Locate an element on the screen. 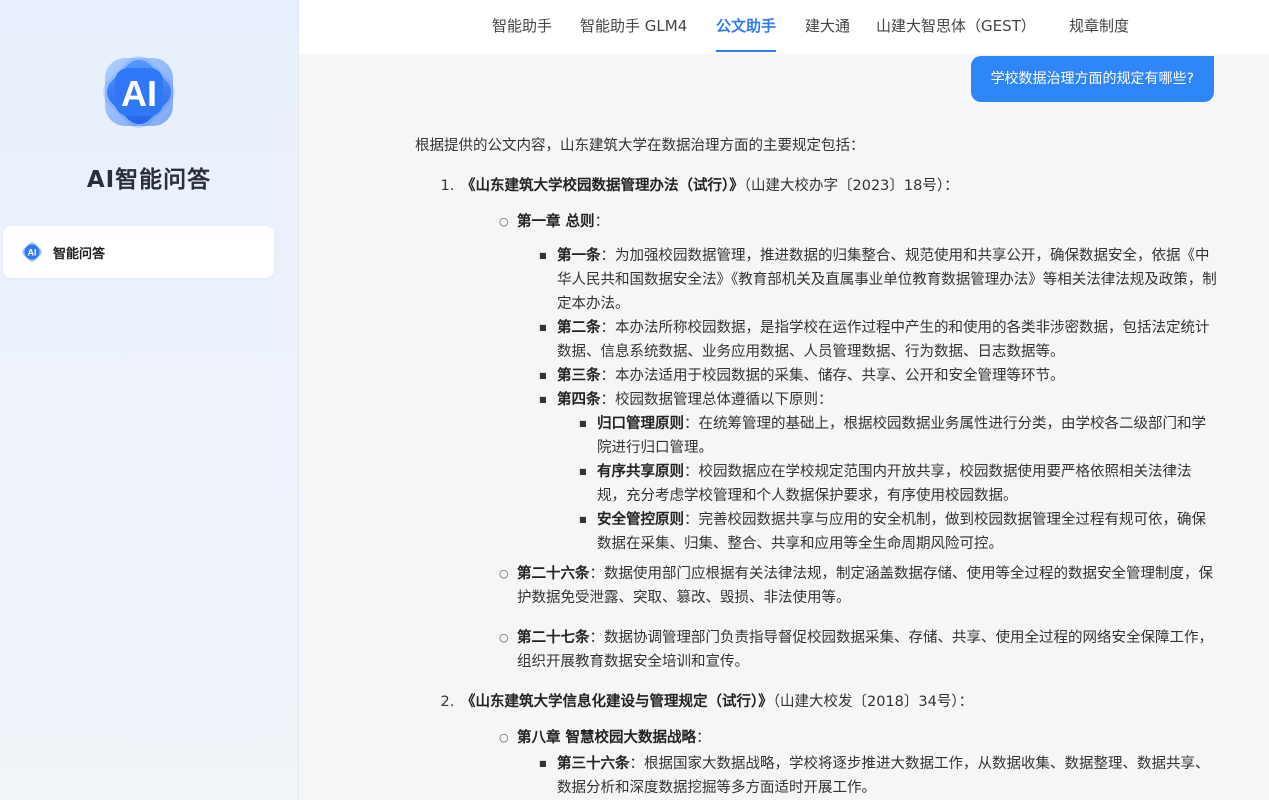 The image size is (1269, 800). chapter-label: 第八章 智慧校园大数据战略 is located at coordinates (607, 738).